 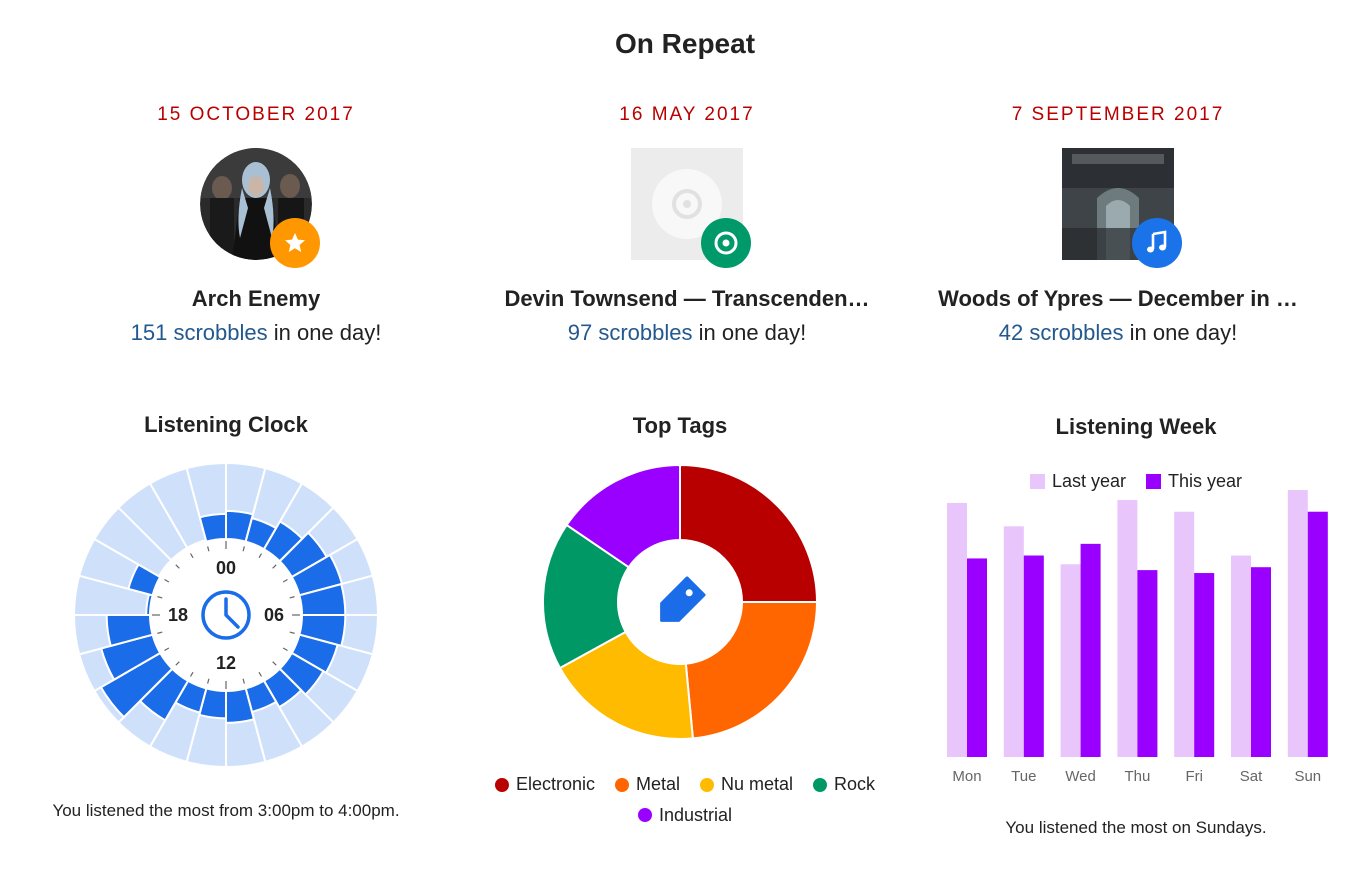 I want to click on week-bar-sun-this-year, so click(x=1317, y=634).